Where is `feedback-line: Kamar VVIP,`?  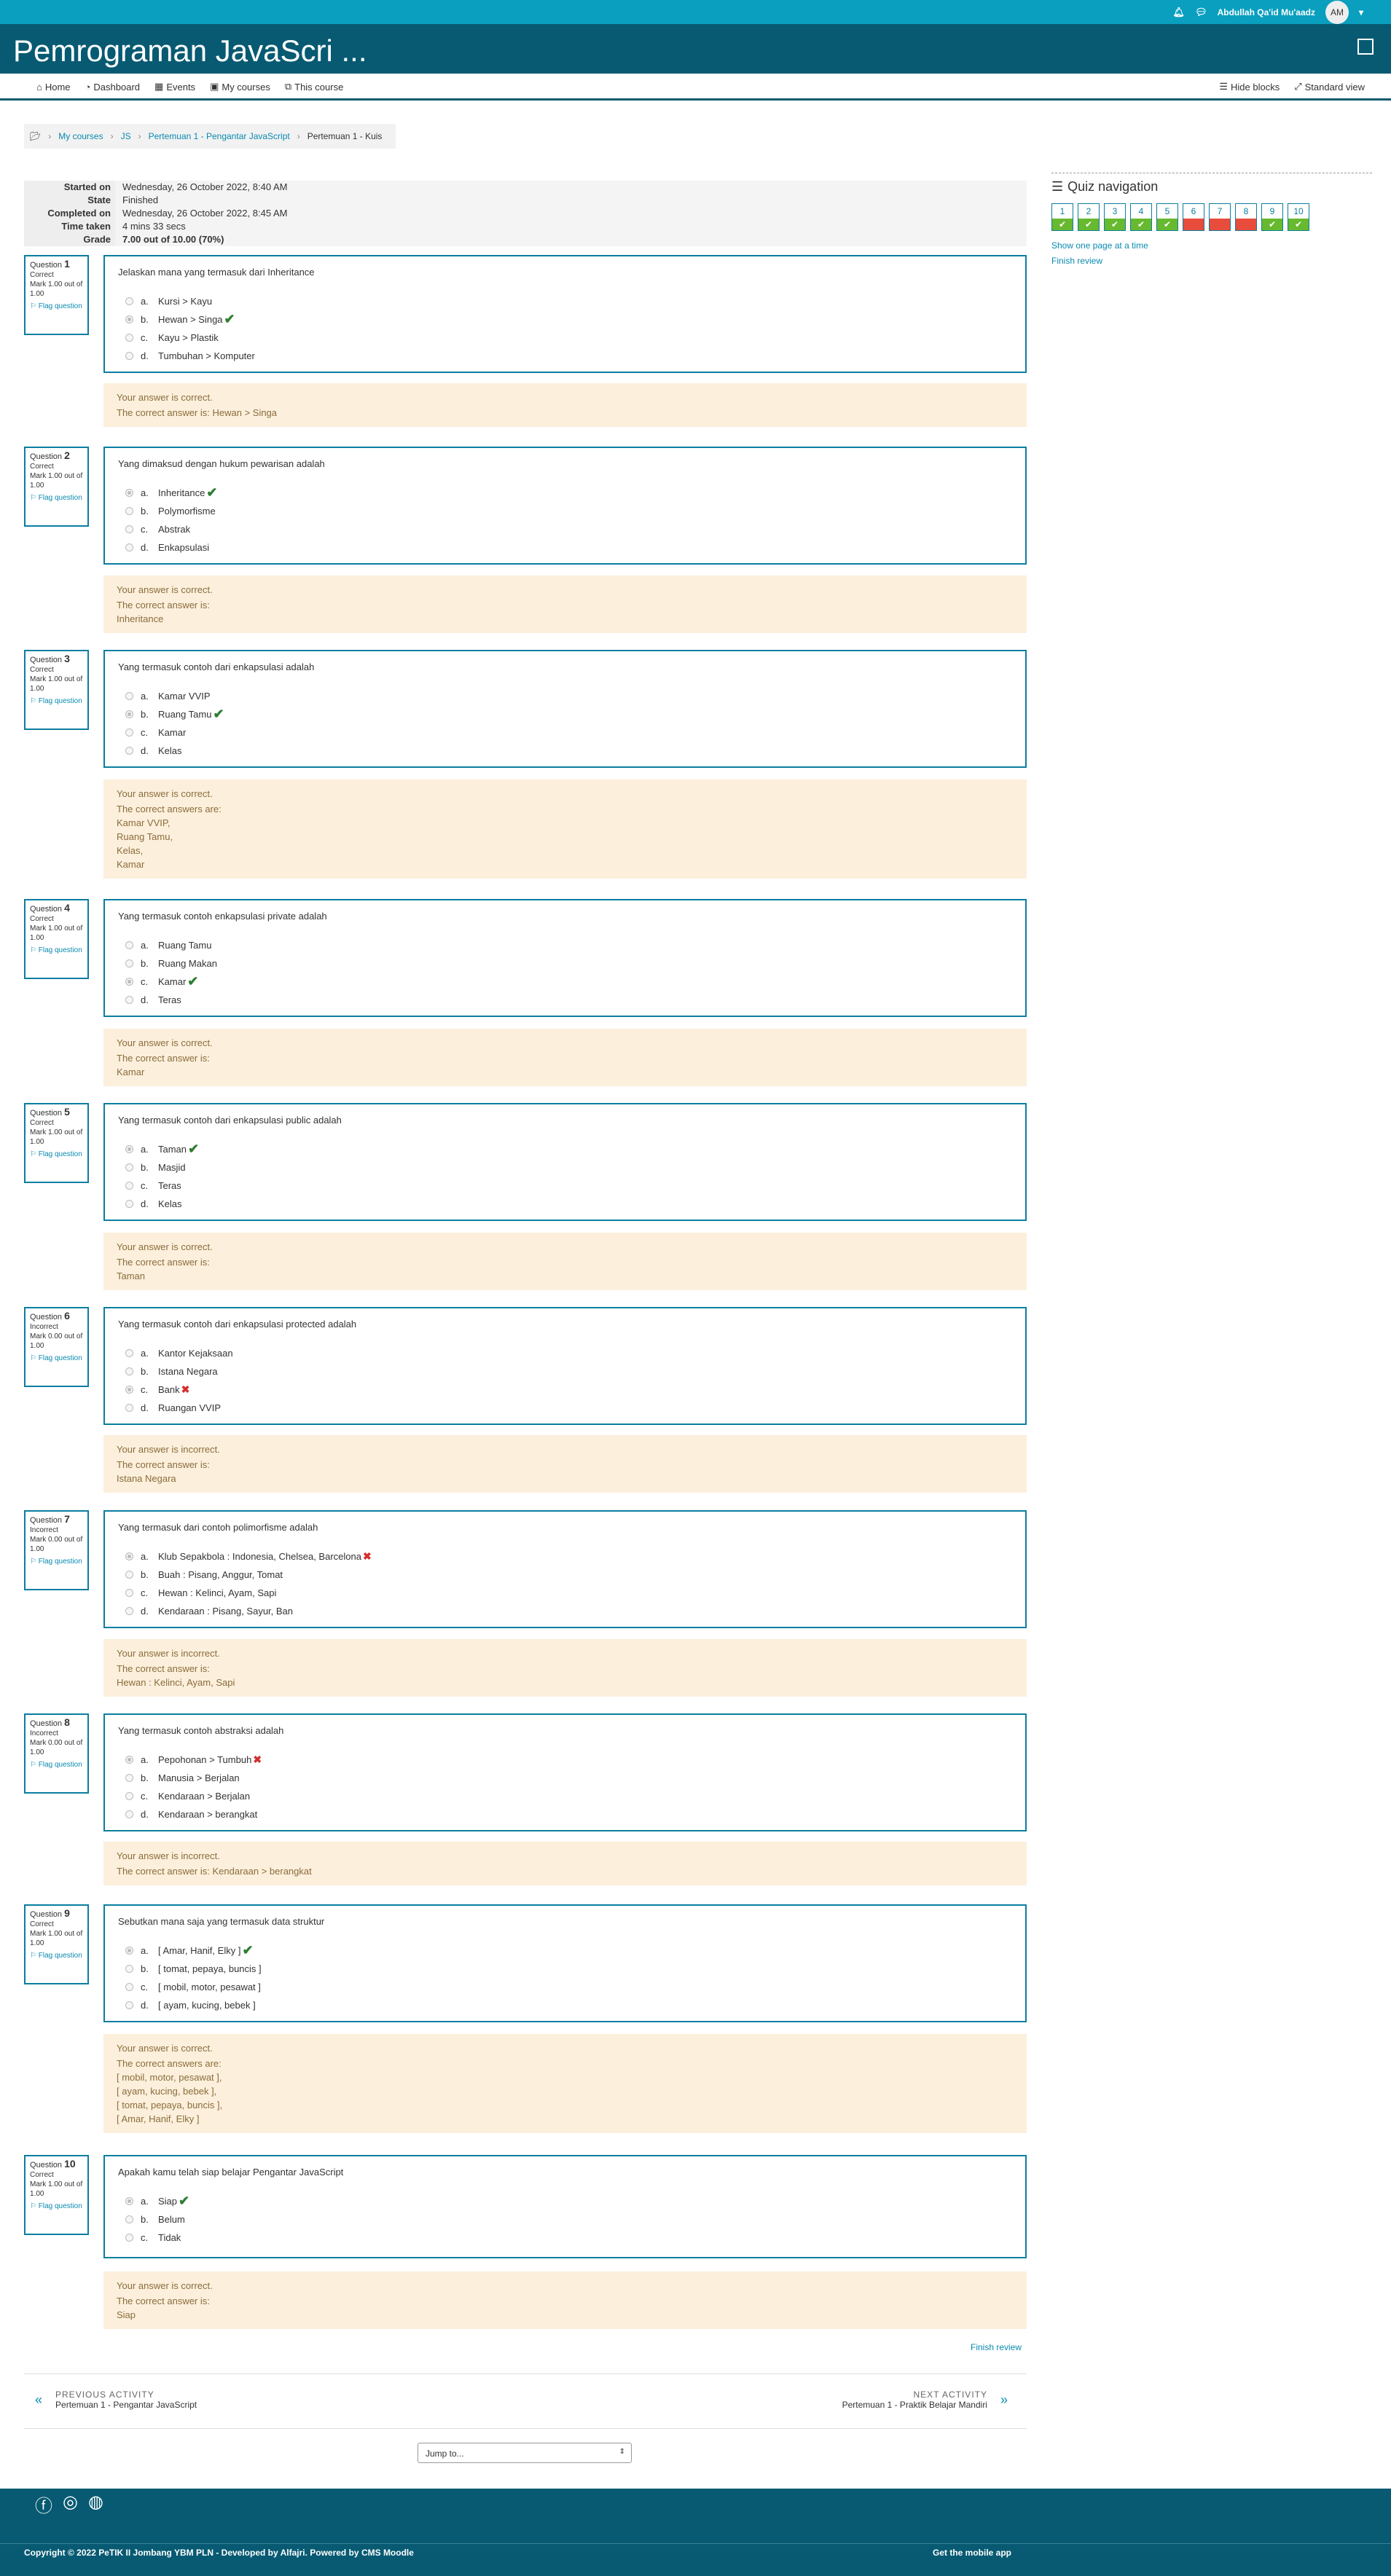
feedback-line: Kamar VVIP, is located at coordinates (144, 822).